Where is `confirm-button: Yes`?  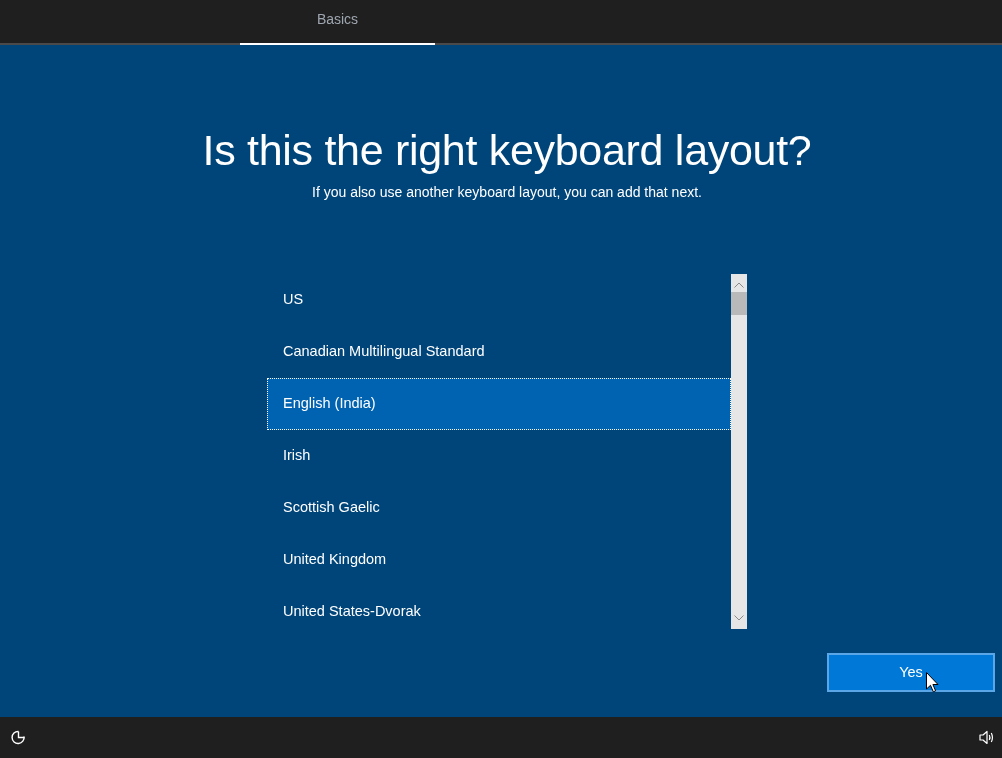
confirm-button: Yes is located at coordinates (911, 672).